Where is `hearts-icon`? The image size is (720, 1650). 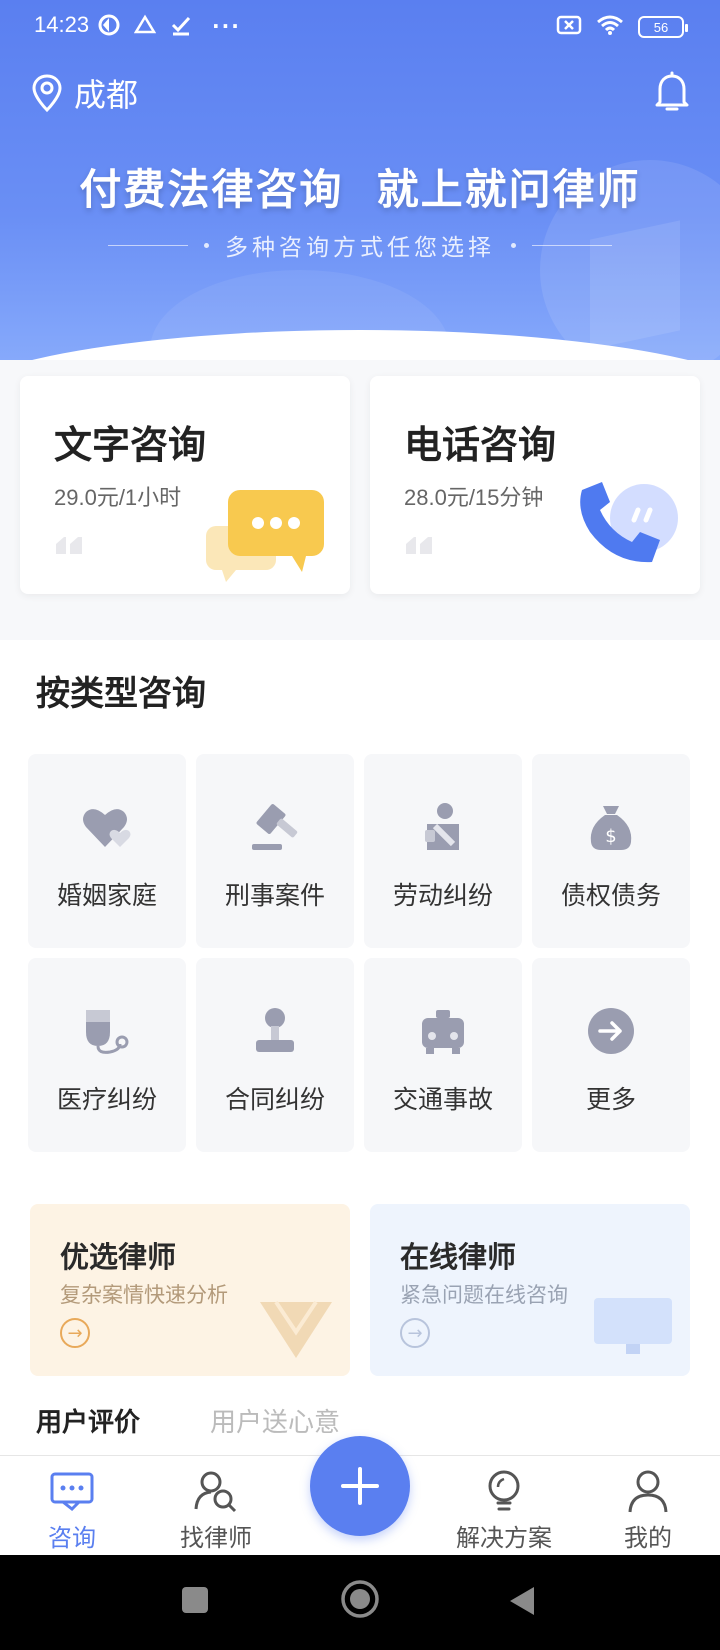 hearts-icon is located at coordinates (107, 827).